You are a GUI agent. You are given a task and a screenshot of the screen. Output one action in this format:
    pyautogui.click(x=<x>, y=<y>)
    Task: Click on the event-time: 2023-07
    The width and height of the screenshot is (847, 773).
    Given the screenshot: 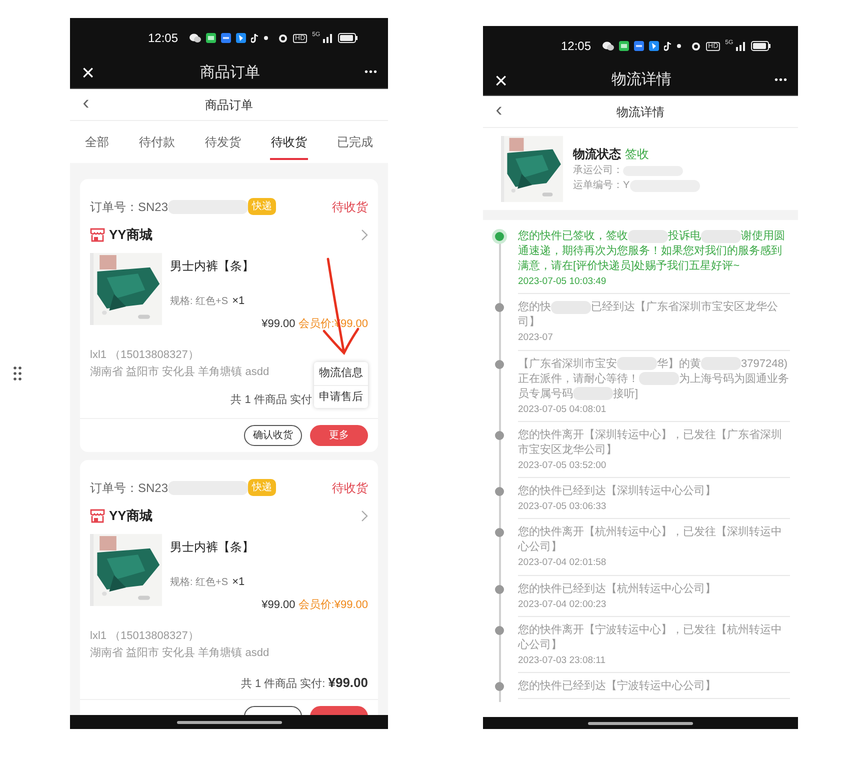 What is the action you would take?
    pyautogui.click(x=536, y=338)
    